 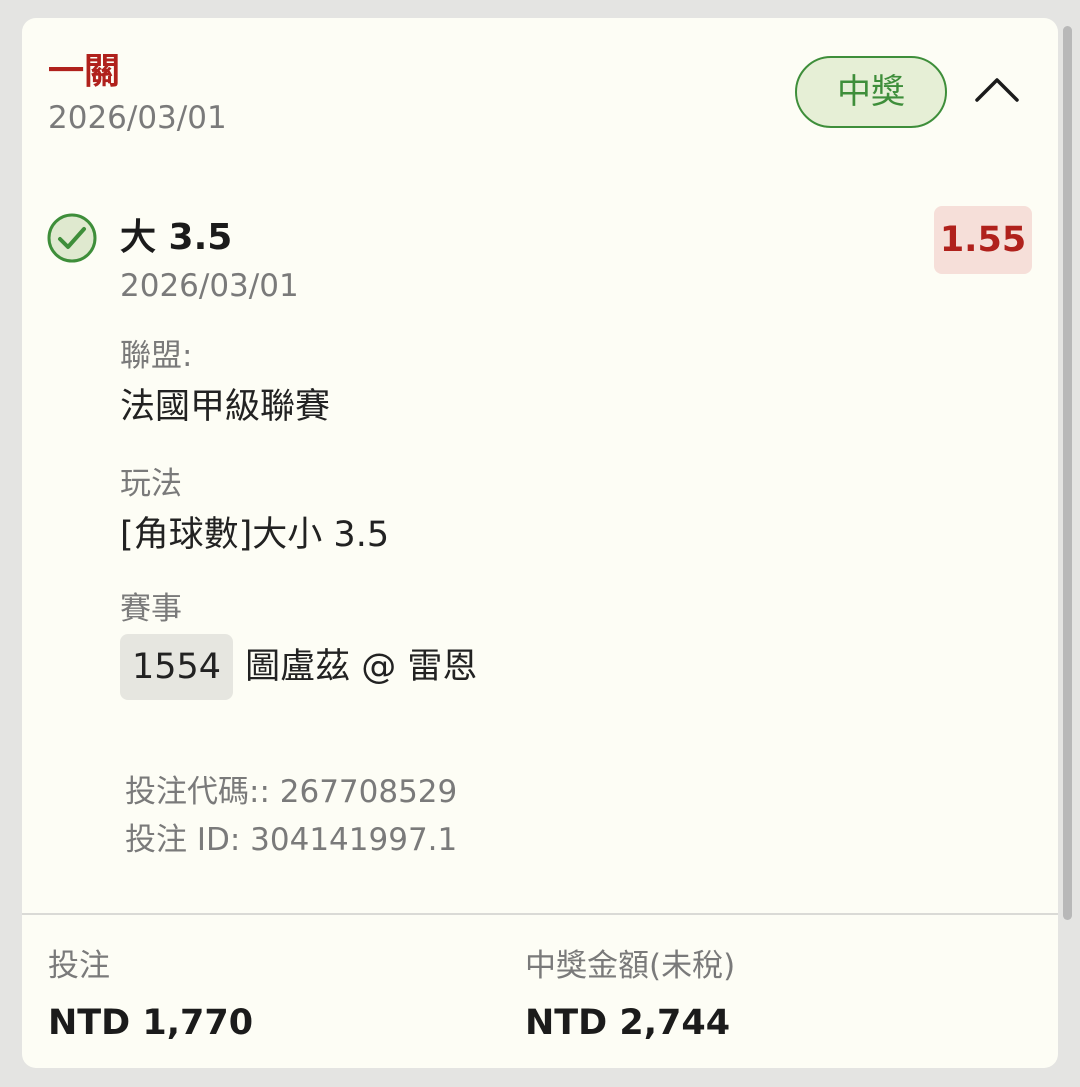 I want to click on payout-label: 中獎金額(未稅), so click(x=630, y=966).